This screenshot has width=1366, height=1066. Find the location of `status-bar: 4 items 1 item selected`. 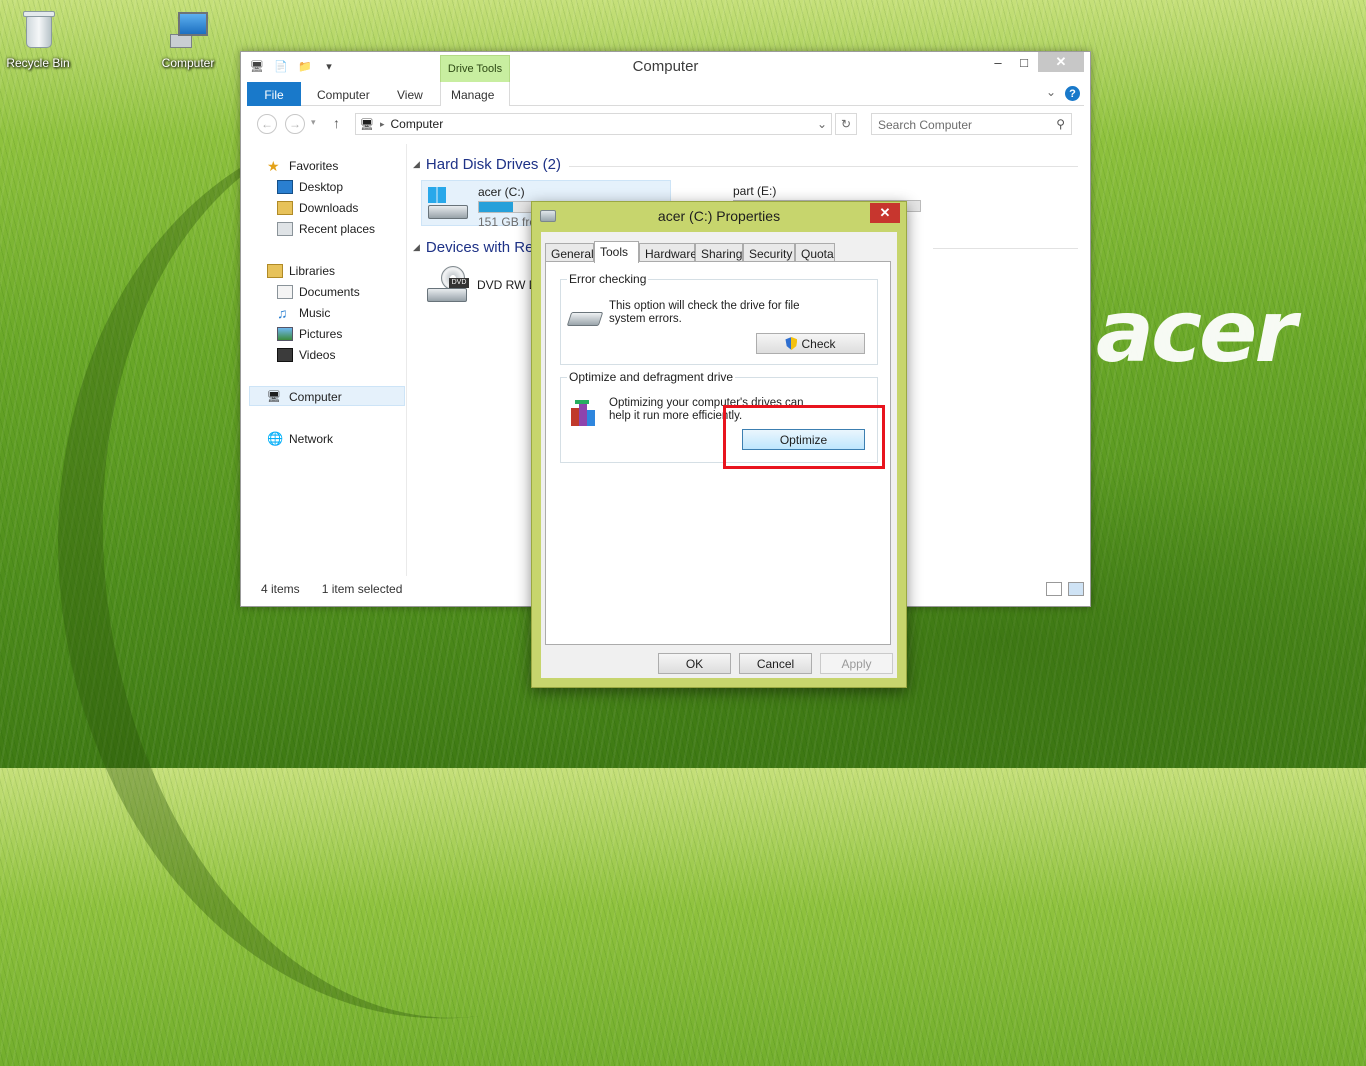

status-bar: 4 items 1 item selected is located at coordinates (331, 589).